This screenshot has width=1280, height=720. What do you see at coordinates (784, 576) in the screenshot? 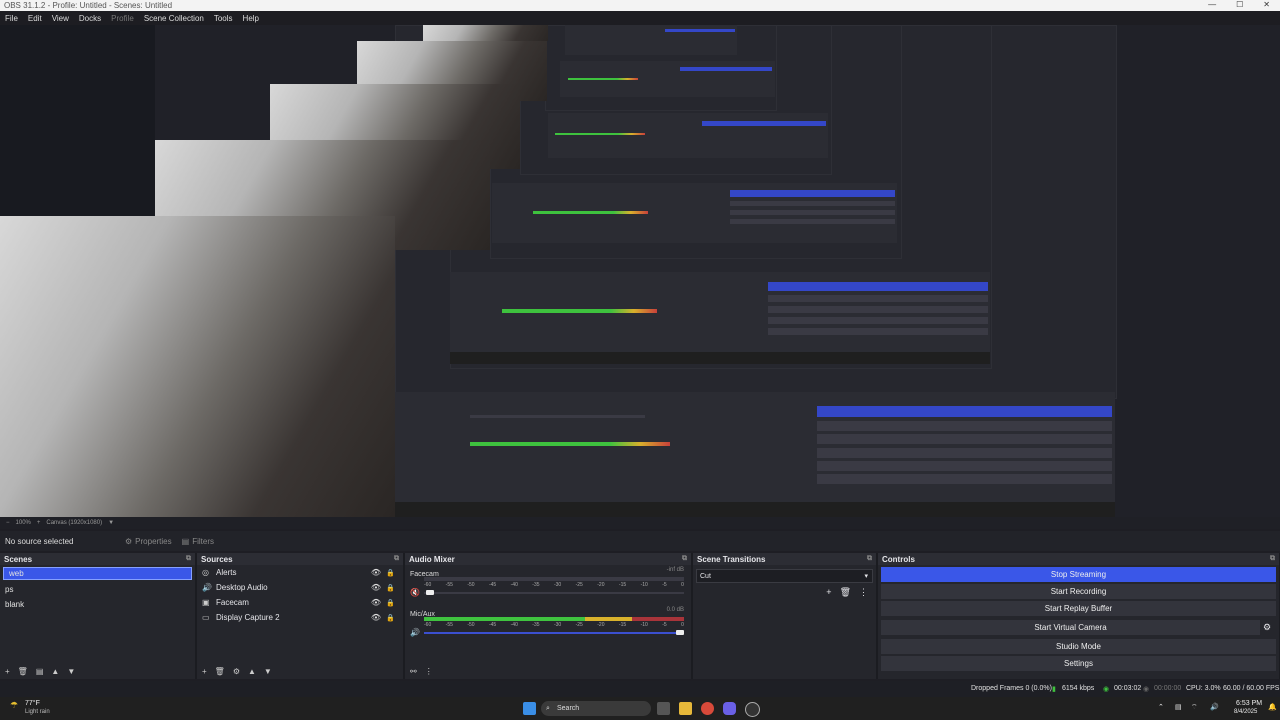
I see `transition-select: Cut ▾` at bounding box center [784, 576].